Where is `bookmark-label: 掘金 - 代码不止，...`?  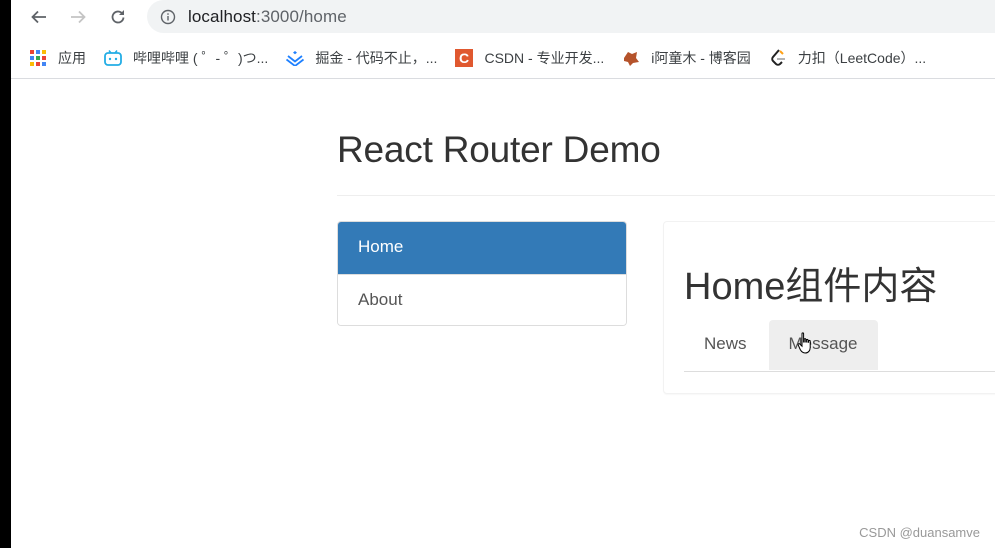
bookmark-label: 掘金 - 代码不止，... is located at coordinates (376, 58).